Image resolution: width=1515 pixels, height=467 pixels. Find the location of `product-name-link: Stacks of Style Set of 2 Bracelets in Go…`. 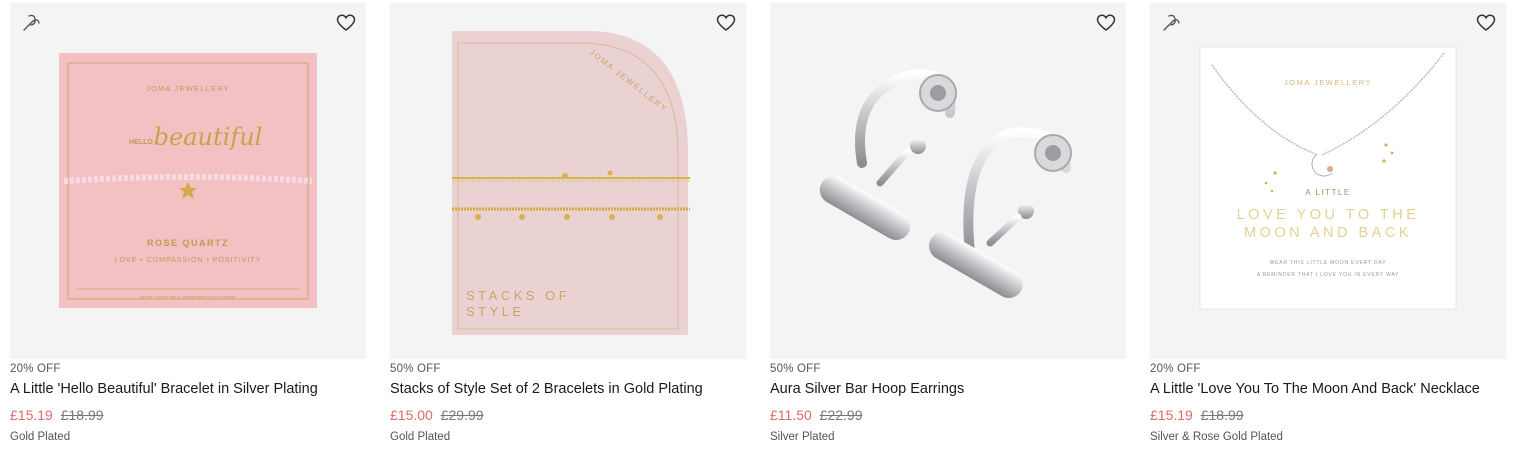

product-name-link: Stacks of Style Set of 2 Bracelets in Go… is located at coordinates (546, 389).